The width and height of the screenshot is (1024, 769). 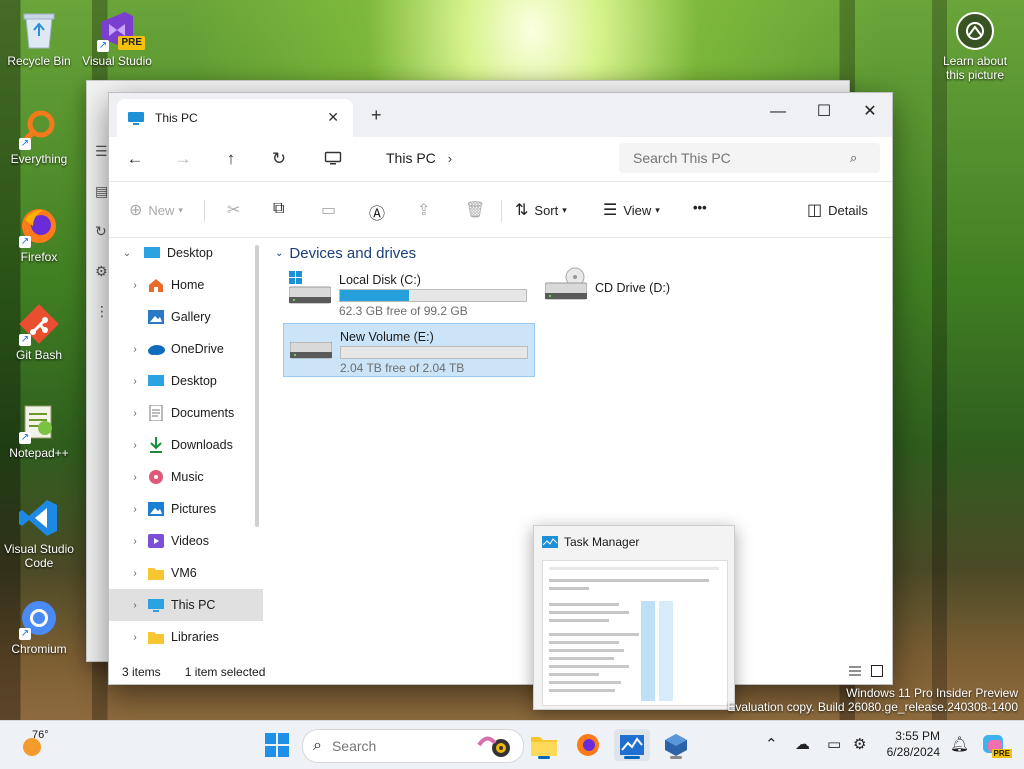 What do you see at coordinates (932, 693) in the screenshot?
I see `watermark-edition: Windows 11 Pro Insider Preview` at bounding box center [932, 693].